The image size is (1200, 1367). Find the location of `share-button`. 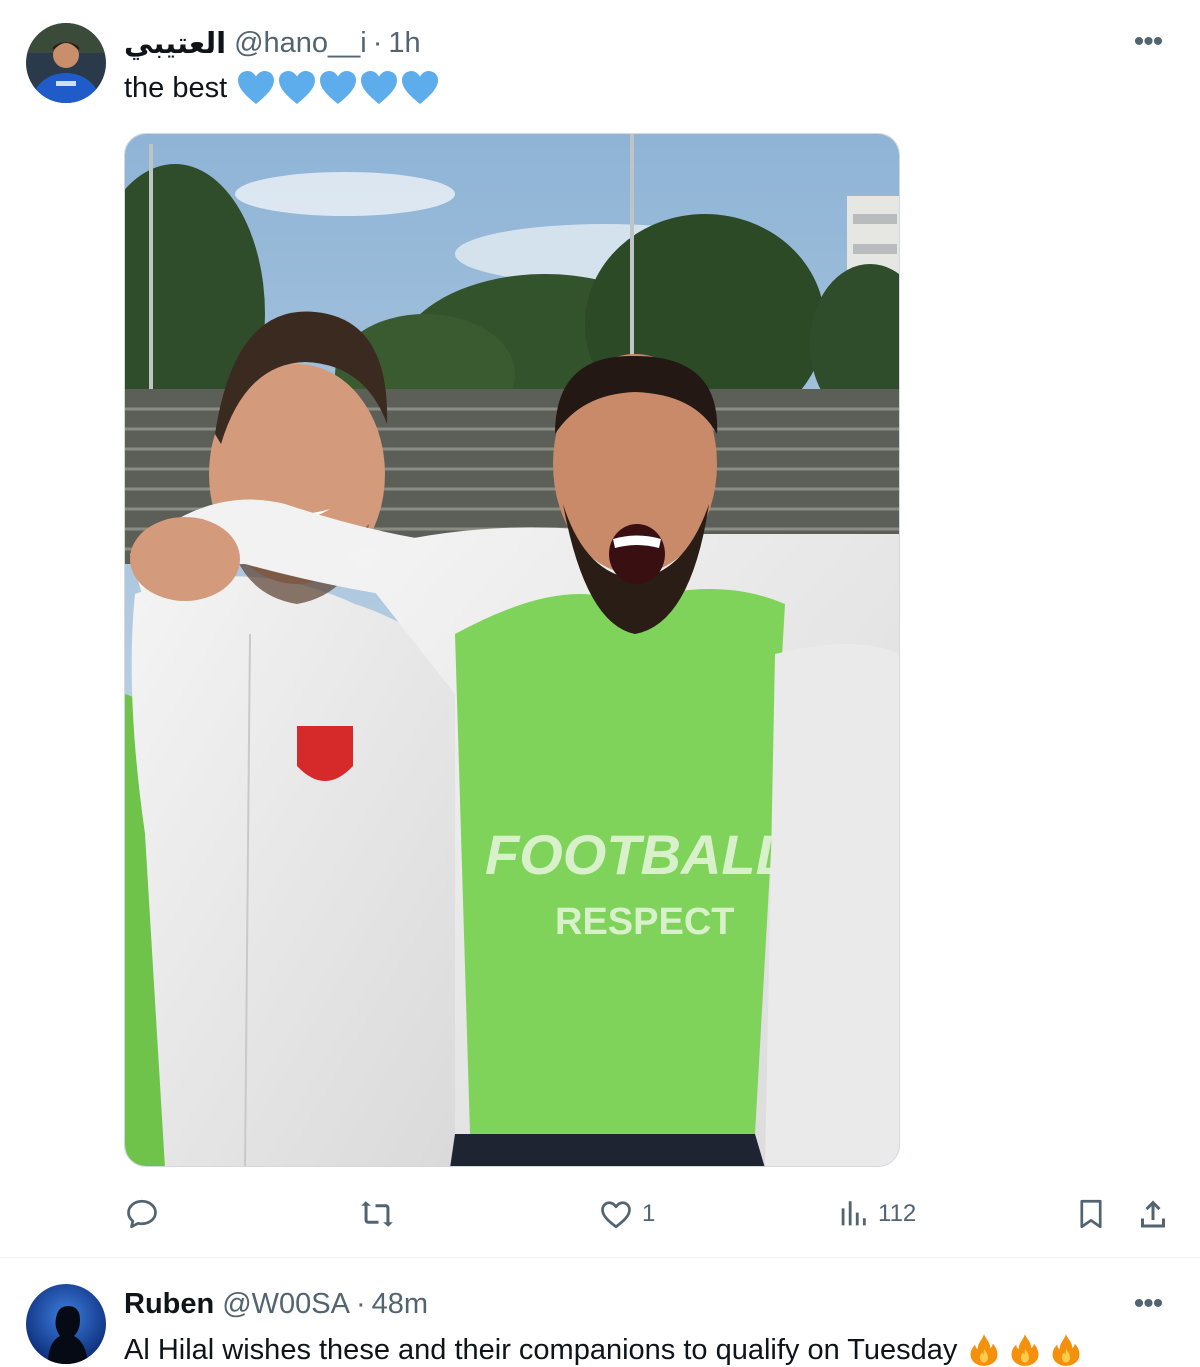

share-button is located at coordinates (1153, 1214).